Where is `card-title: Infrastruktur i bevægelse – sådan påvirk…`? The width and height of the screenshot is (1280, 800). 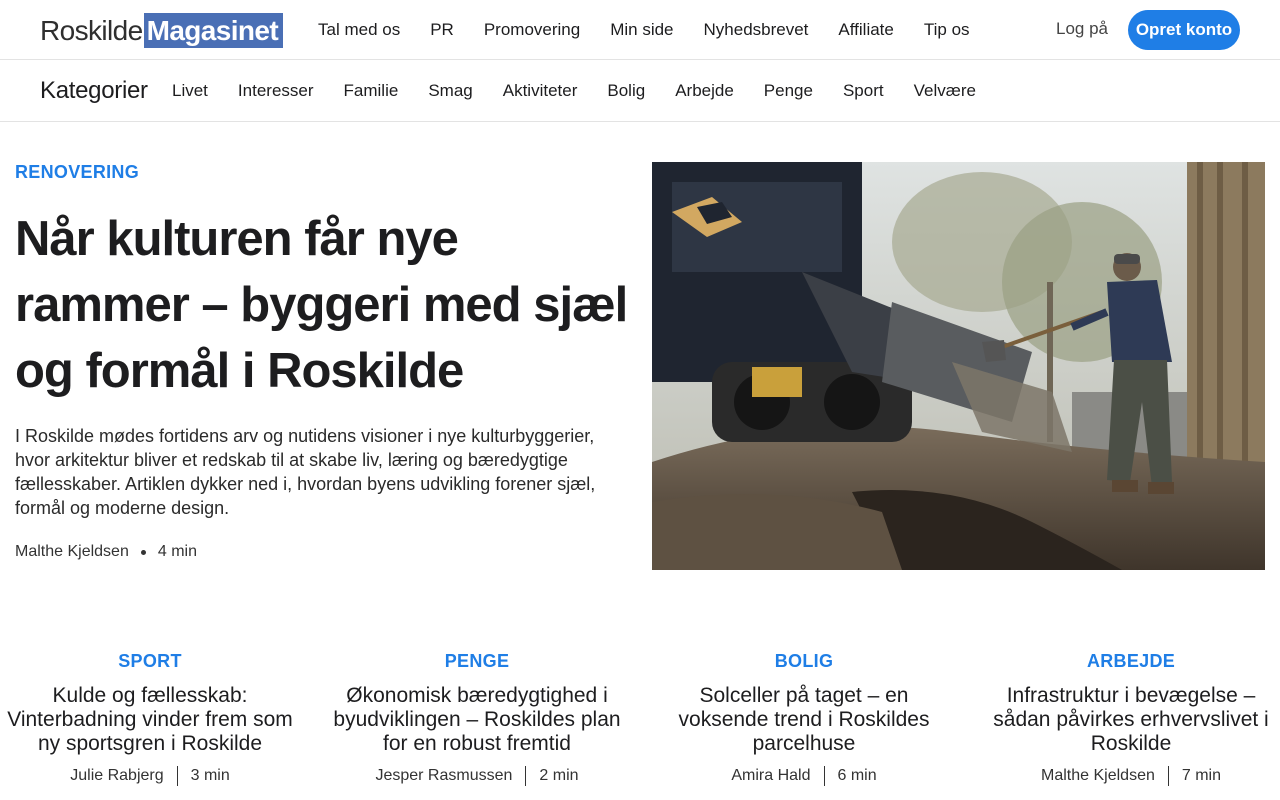 card-title: Infrastruktur i bevægelse – sådan påvirk… is located at coordinates (1130, 720).